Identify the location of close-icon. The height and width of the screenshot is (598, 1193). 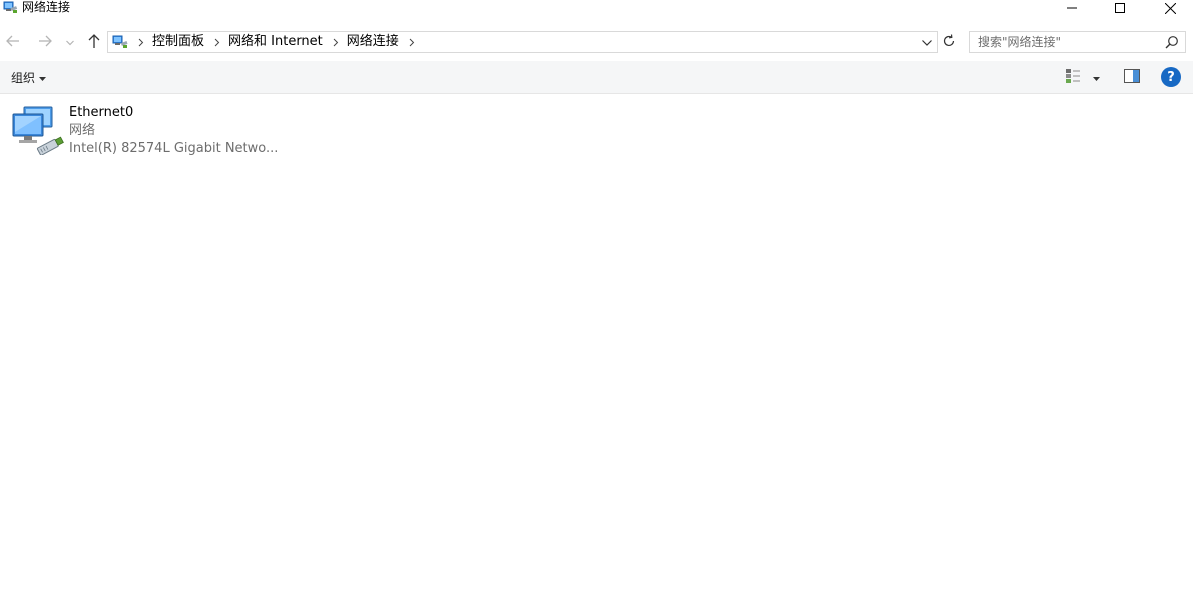
(1170, 8).